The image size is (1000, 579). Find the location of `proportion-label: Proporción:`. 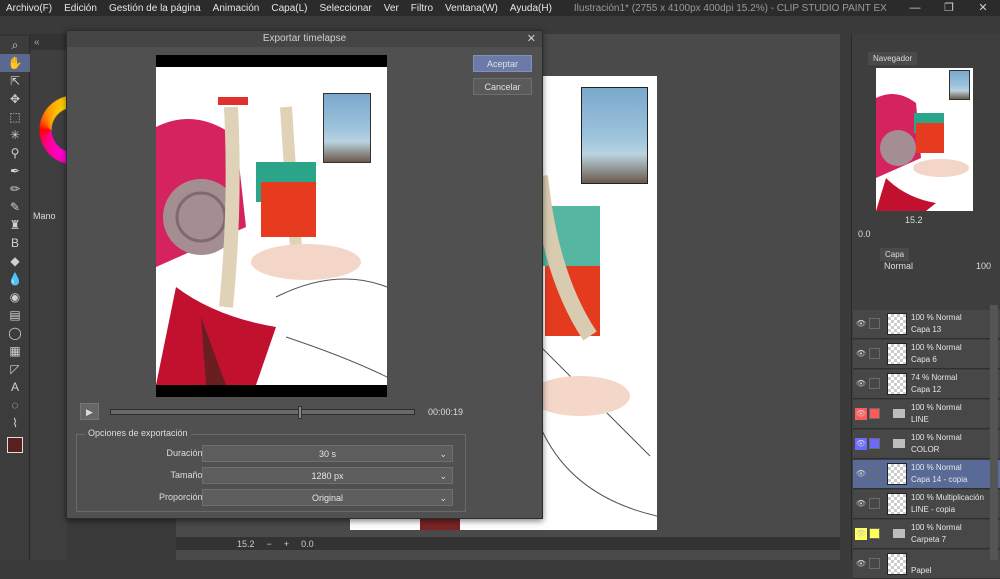

proportion-label: Proporción: is located at coordinates (181, 497).